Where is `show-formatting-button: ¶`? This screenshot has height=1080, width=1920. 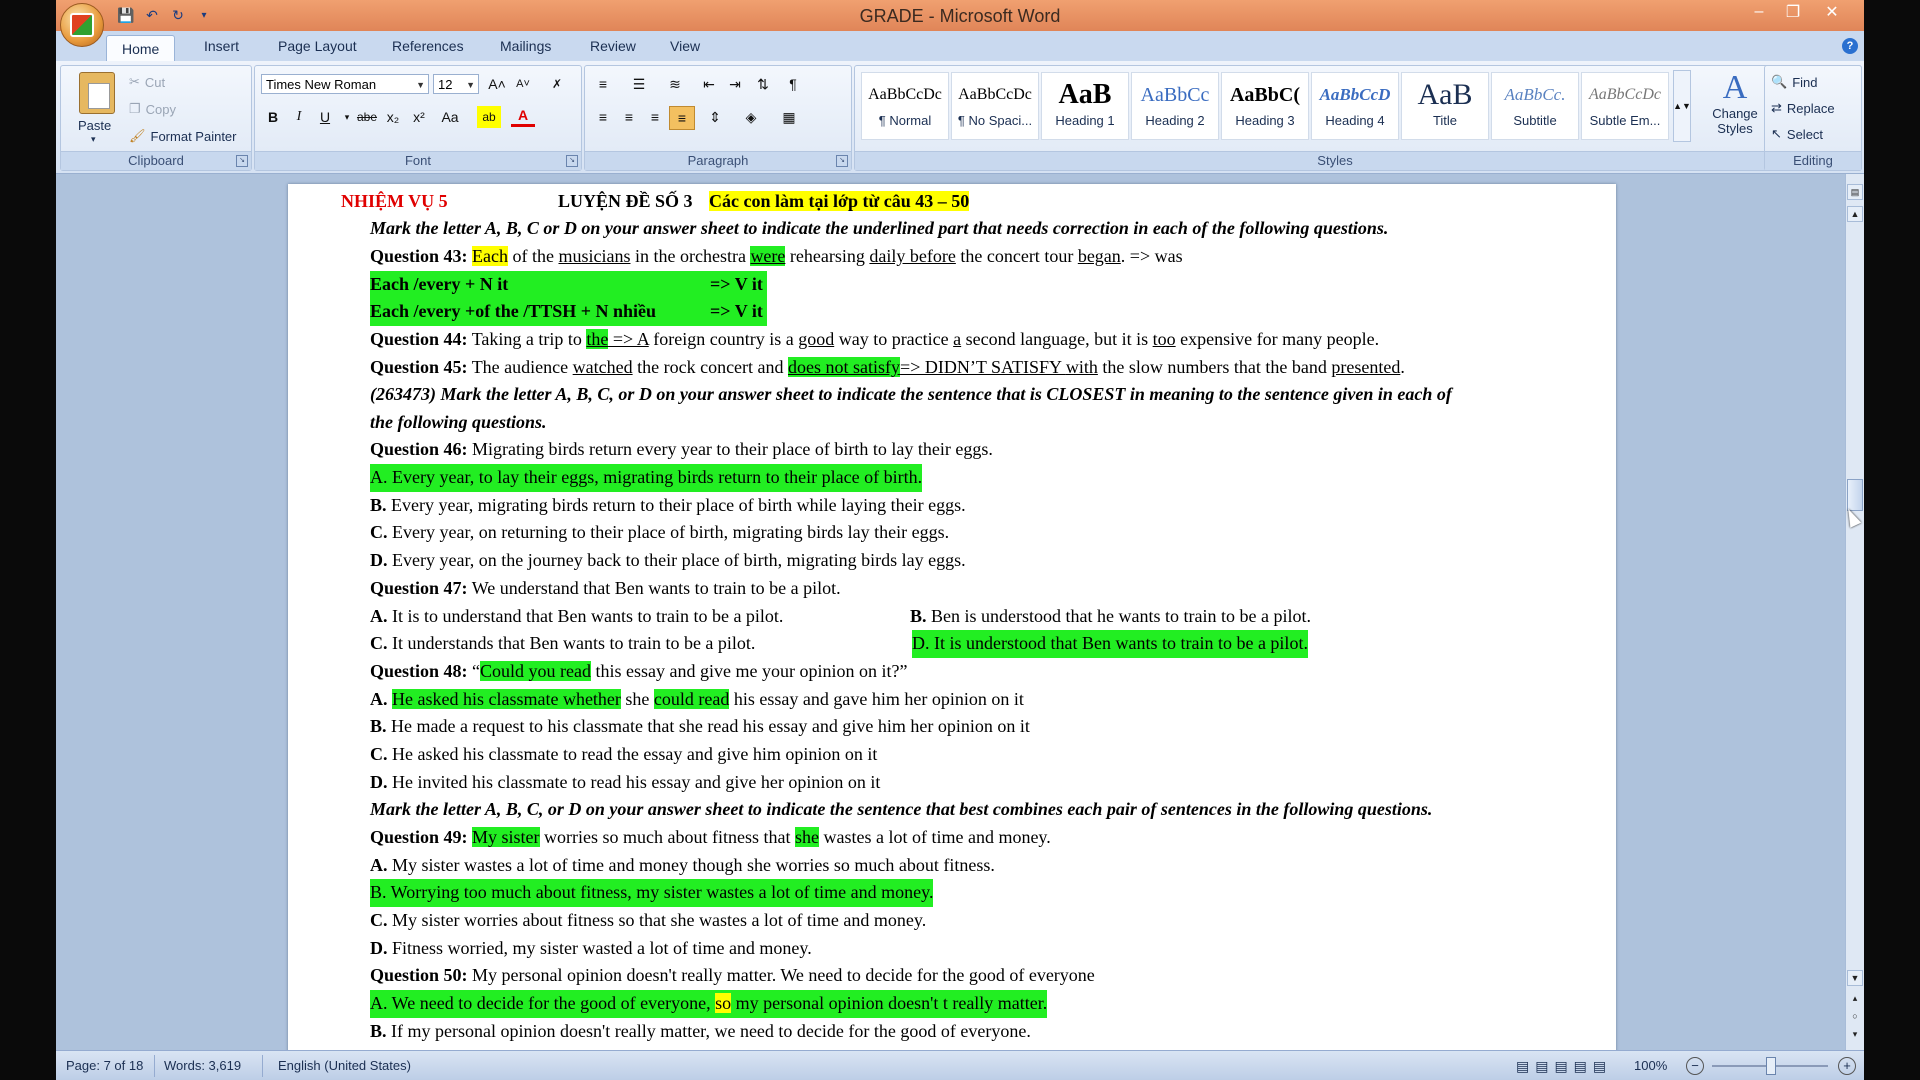
show-formatting-button: ¶ is located at coordinates (793, 84).